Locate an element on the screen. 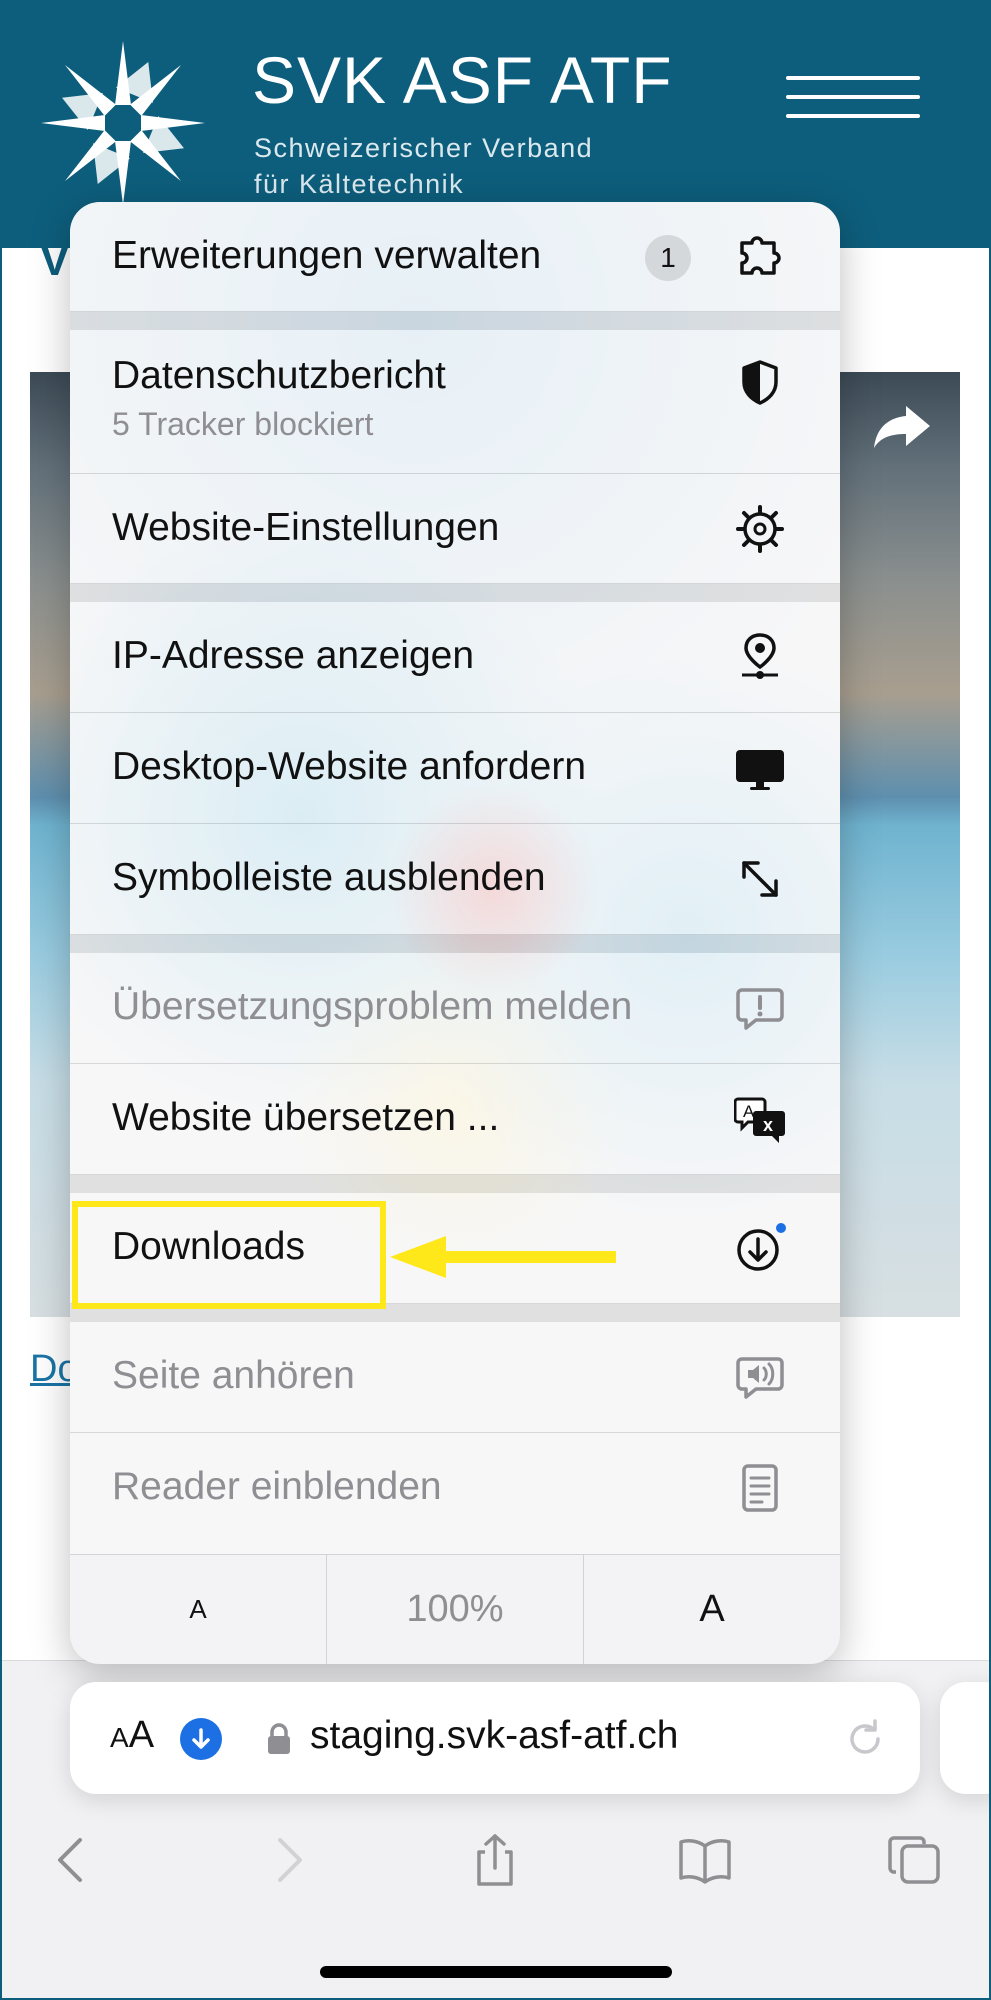 This screenshot has height=2000, width=991. brand-title: SVK ASF ATF is located at coordinates (462, 80).